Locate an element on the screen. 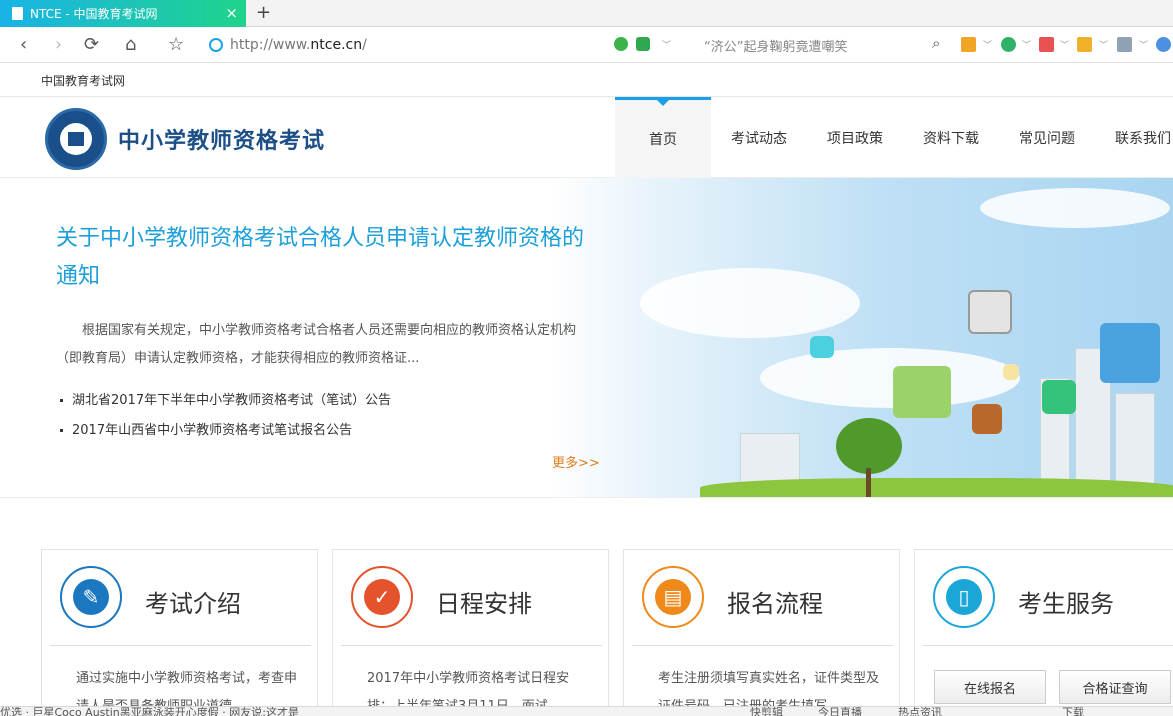 This screenshot has height=716, width=1173. nav-home: 首页 is located at coordinates (663, 137).